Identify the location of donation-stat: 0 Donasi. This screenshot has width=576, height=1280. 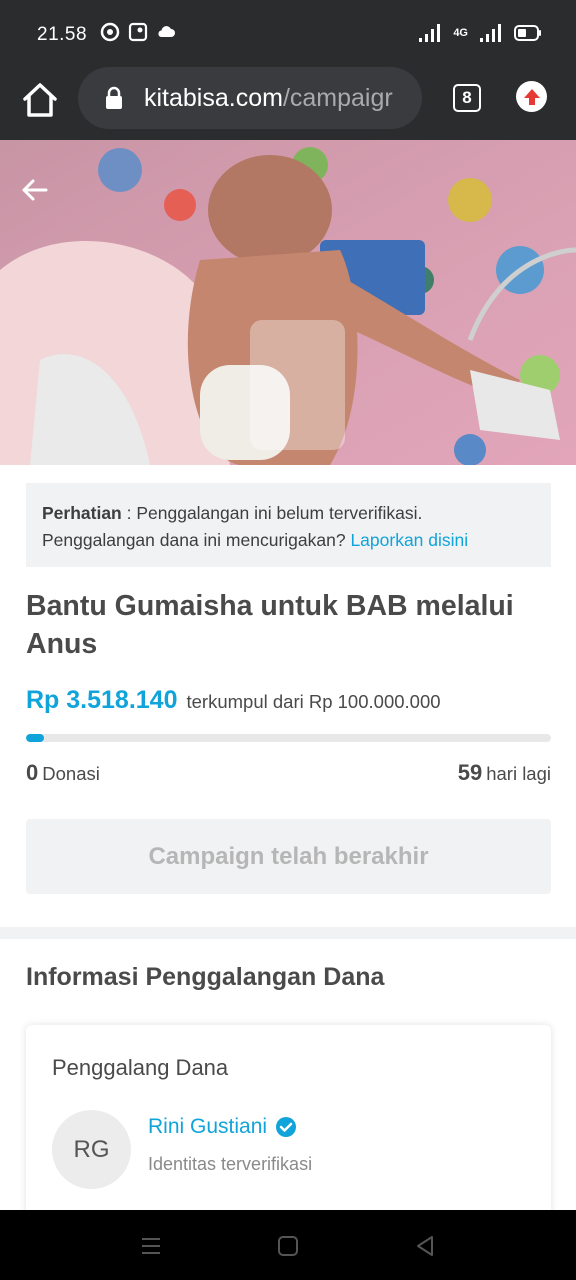
(63, 773).